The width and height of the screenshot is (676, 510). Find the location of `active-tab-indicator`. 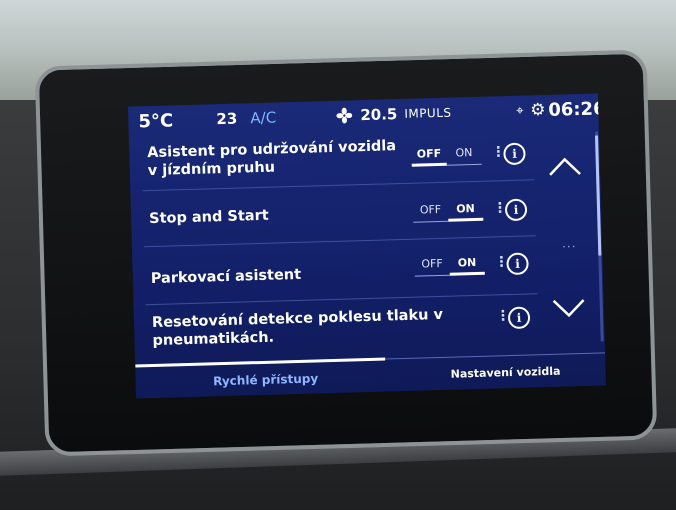

active-tab-indicator is located at coordinates (260, 362).